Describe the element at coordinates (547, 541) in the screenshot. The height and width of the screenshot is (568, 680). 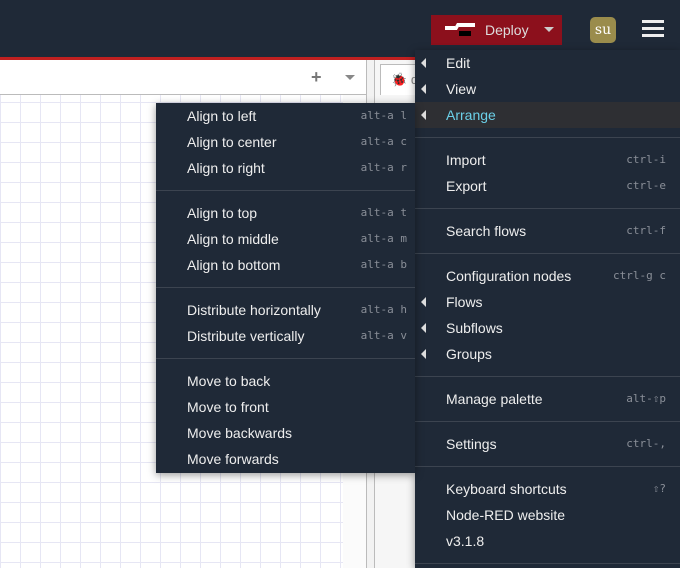
I see `menu-item-v3-1-8: v3.1.8` at that location.